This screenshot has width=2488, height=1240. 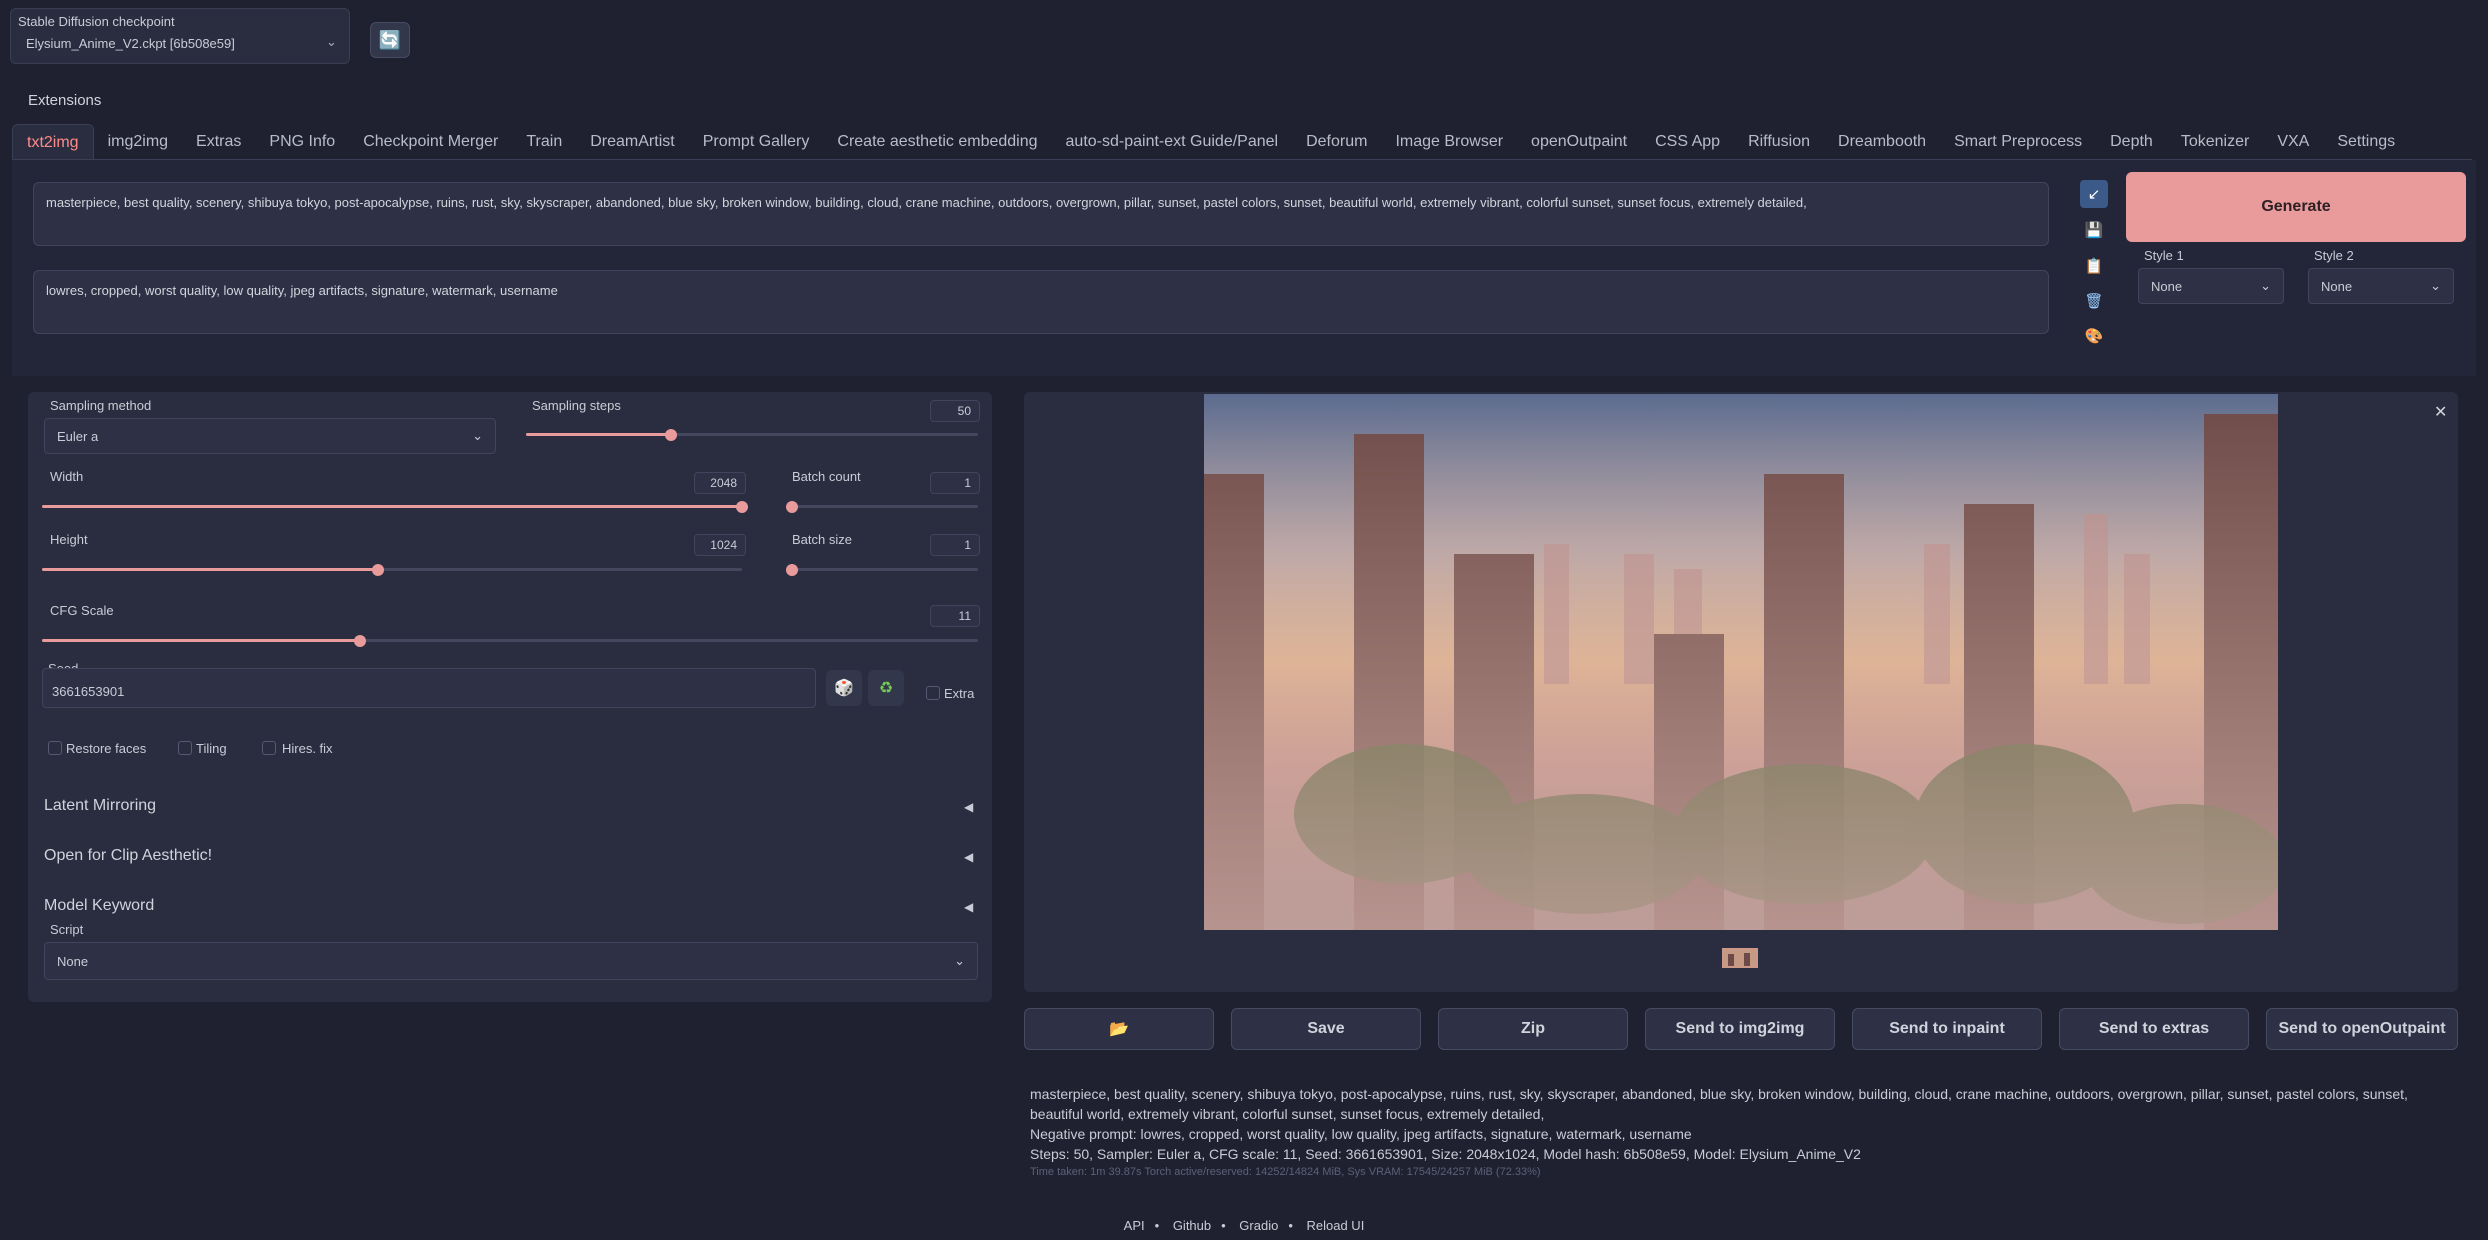 What do you see at coordinates (2094, 230) in the screenshot?
I see `save-style-icon: 💾` at bounding box center [2094, 230].